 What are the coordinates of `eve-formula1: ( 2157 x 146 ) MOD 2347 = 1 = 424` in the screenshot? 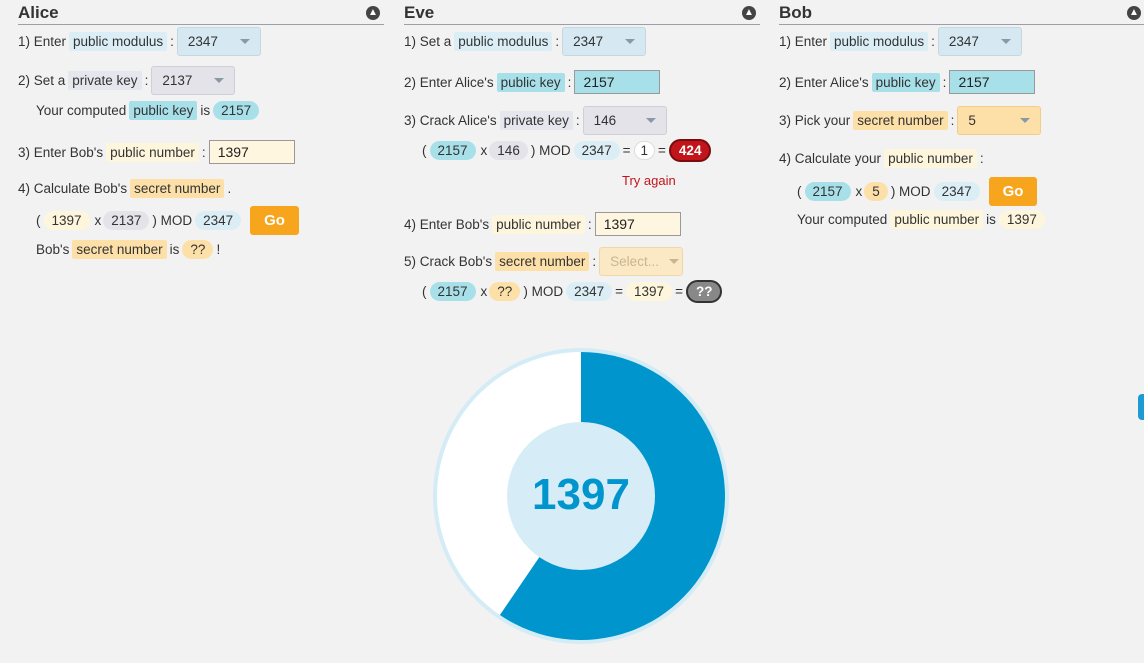 It's located at (568, 150).